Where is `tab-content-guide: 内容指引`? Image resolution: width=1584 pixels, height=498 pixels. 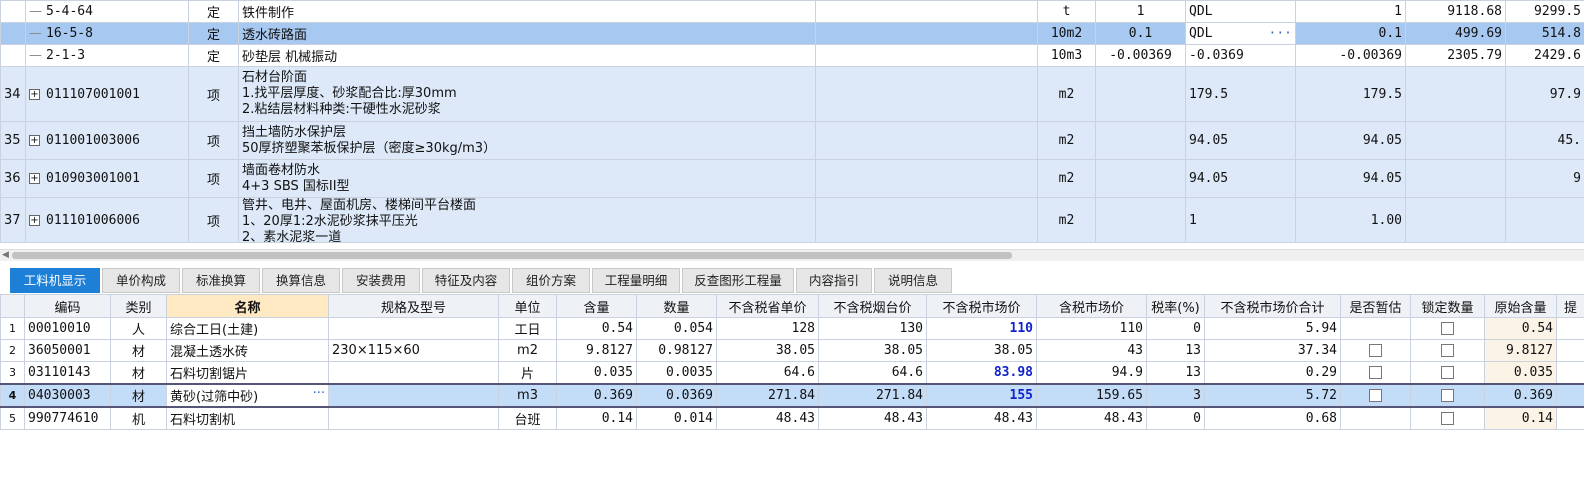
tab-content-guide: 内容指引 is located at coordinates (834, 280).